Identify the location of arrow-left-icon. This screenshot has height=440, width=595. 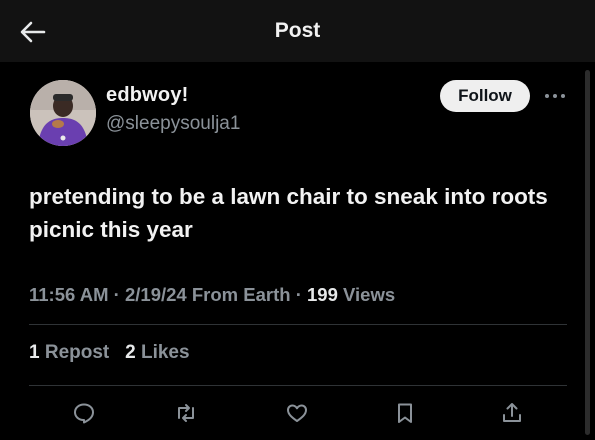
(33, 32).